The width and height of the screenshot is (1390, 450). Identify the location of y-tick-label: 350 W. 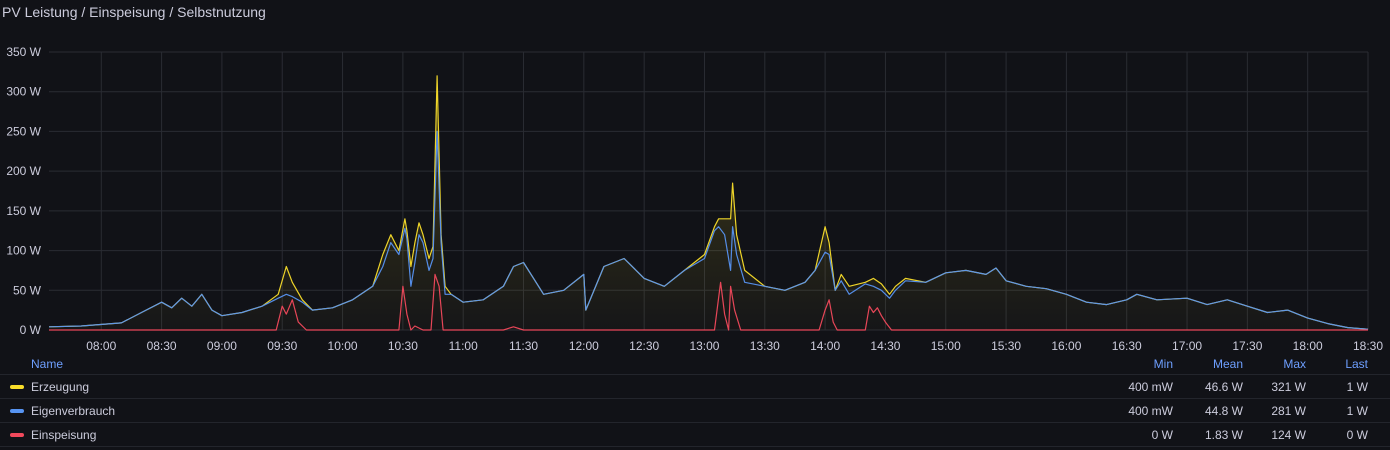
(23, 52).